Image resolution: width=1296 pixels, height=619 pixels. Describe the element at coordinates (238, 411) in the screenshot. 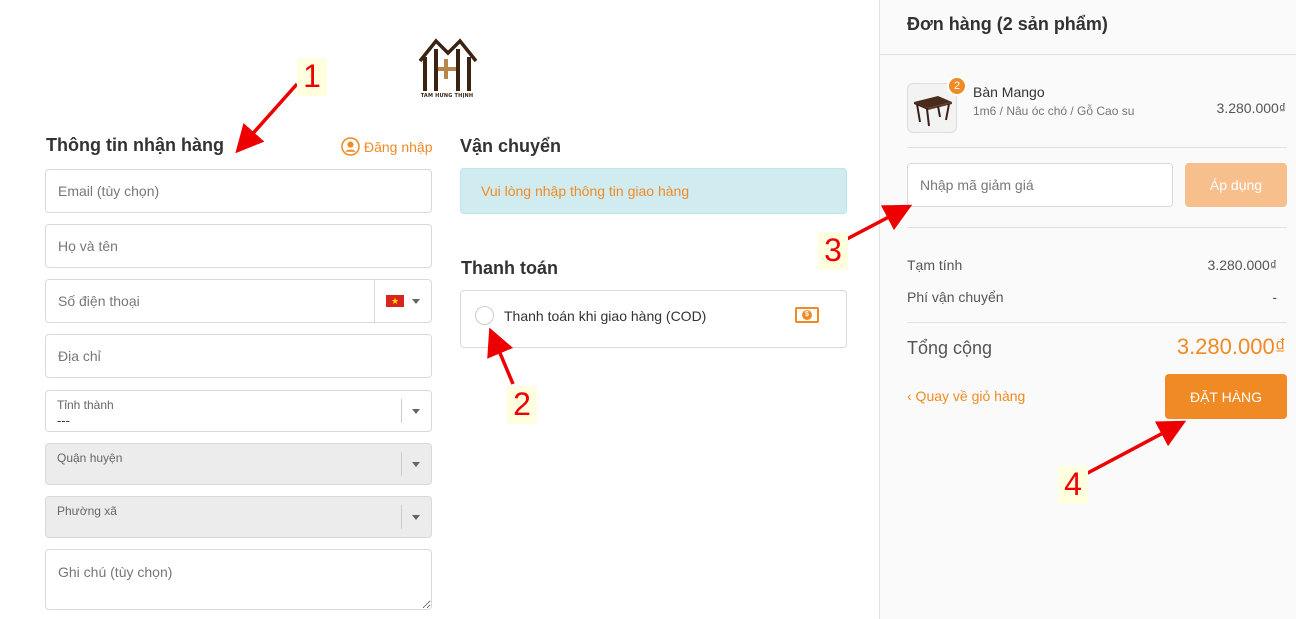

I see `province-select: Tỉnh thành ---` at that location.